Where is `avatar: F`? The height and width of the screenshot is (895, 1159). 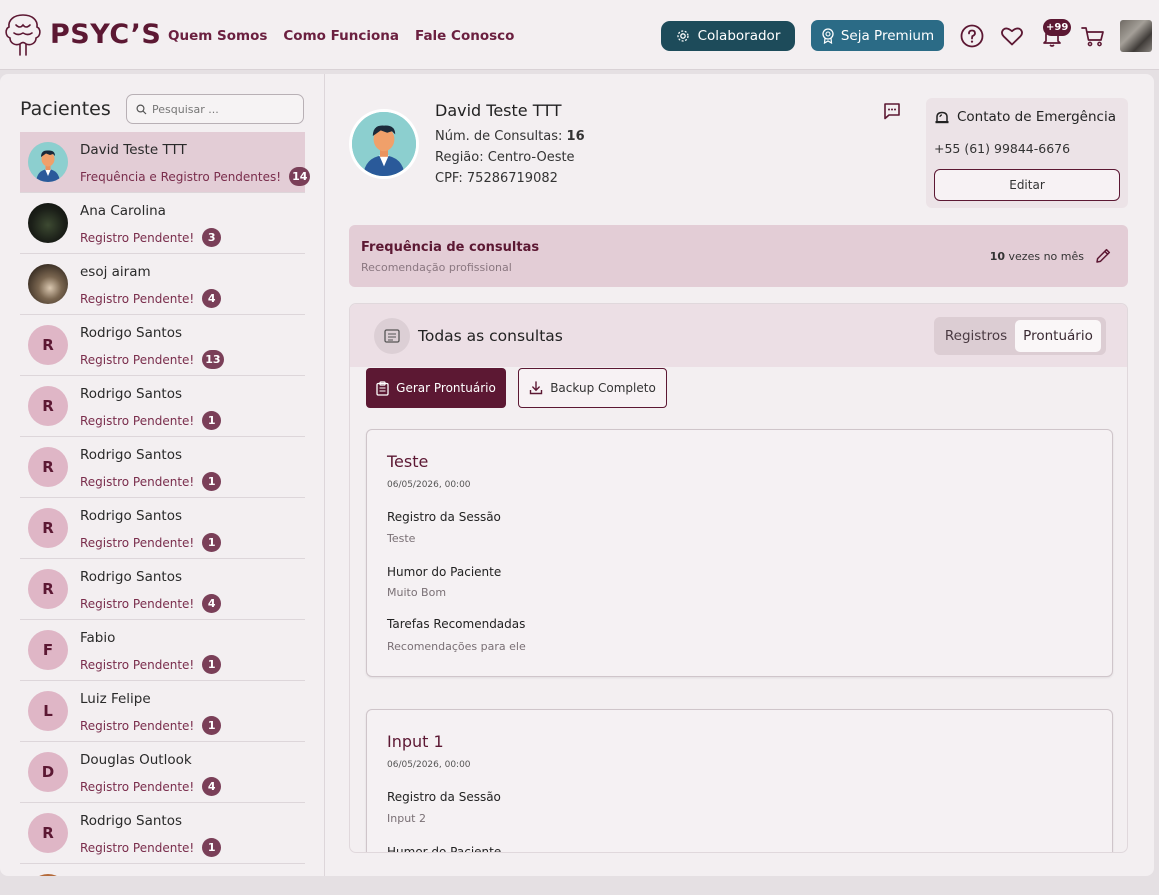
avatar: F is located at coordinates (48, 650).